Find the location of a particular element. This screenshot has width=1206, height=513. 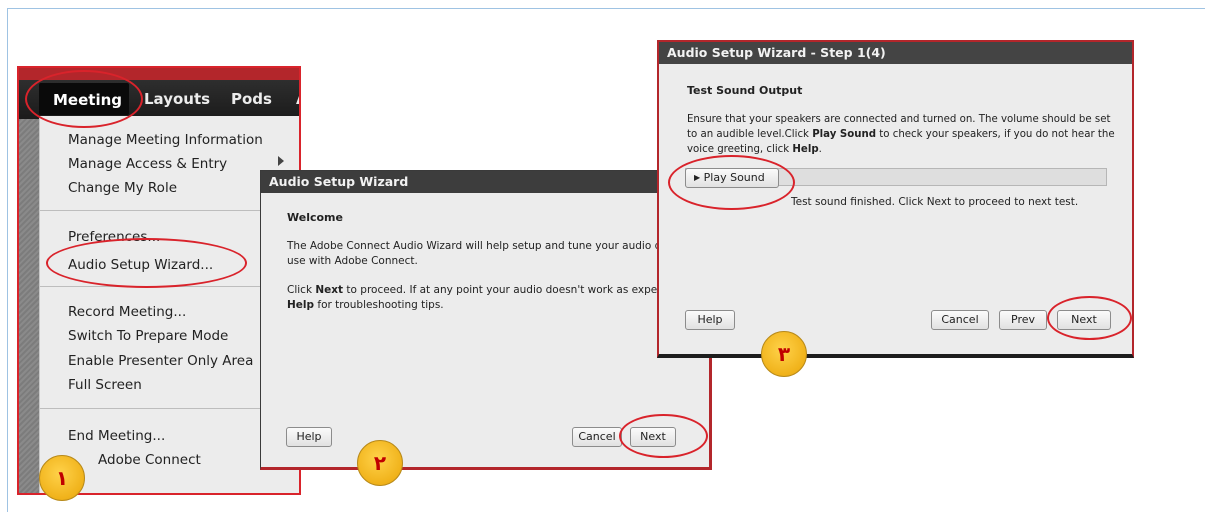

instr-text: . is located at coordinates (820, 149).